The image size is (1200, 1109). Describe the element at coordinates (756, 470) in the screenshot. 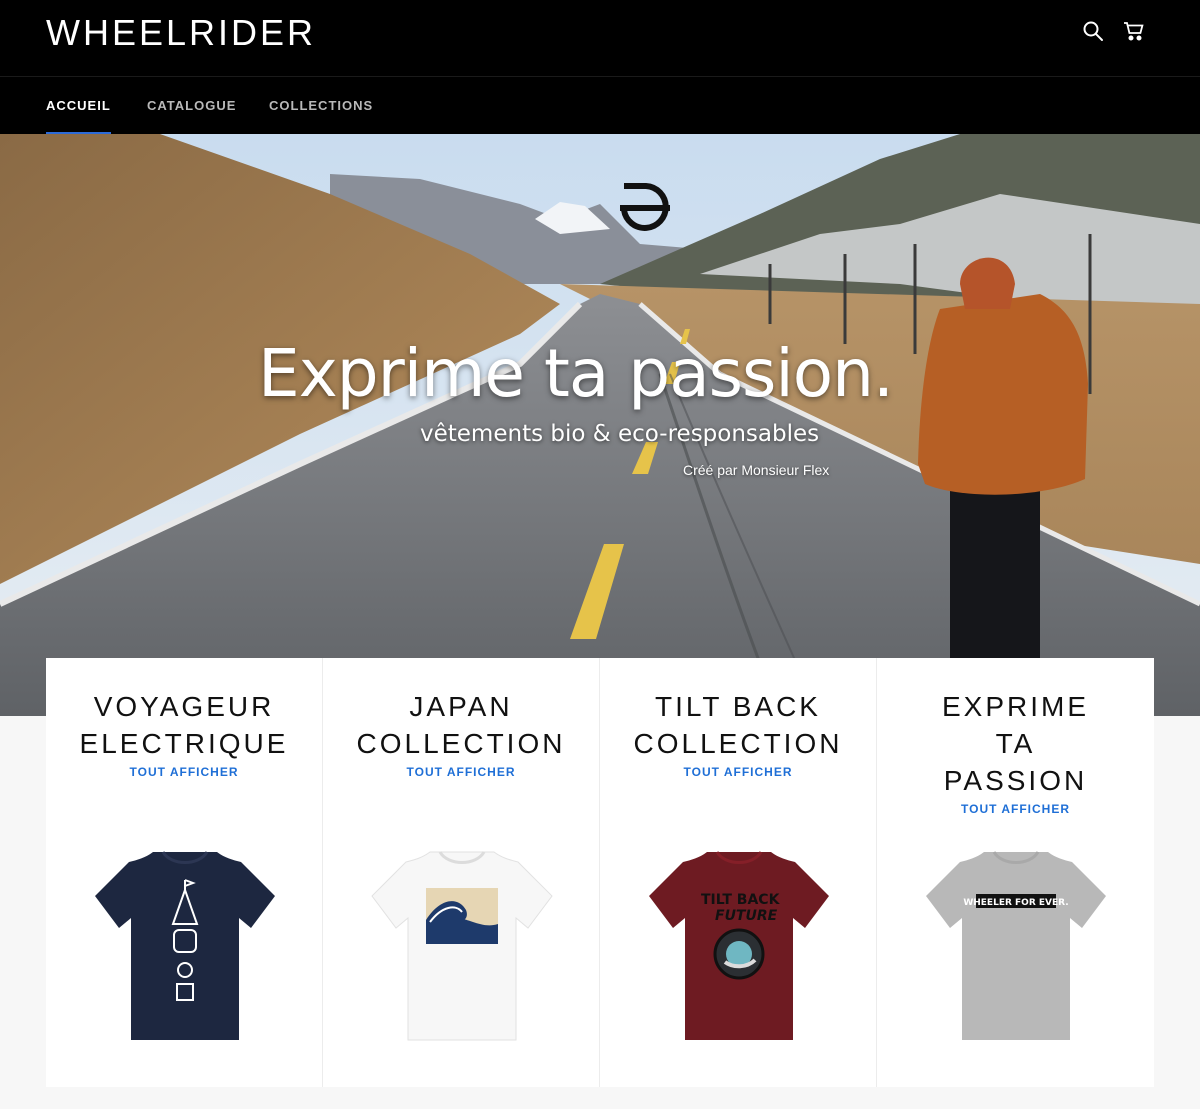

I see `hero-credit: Créé par Monsieur Flex` at that location.